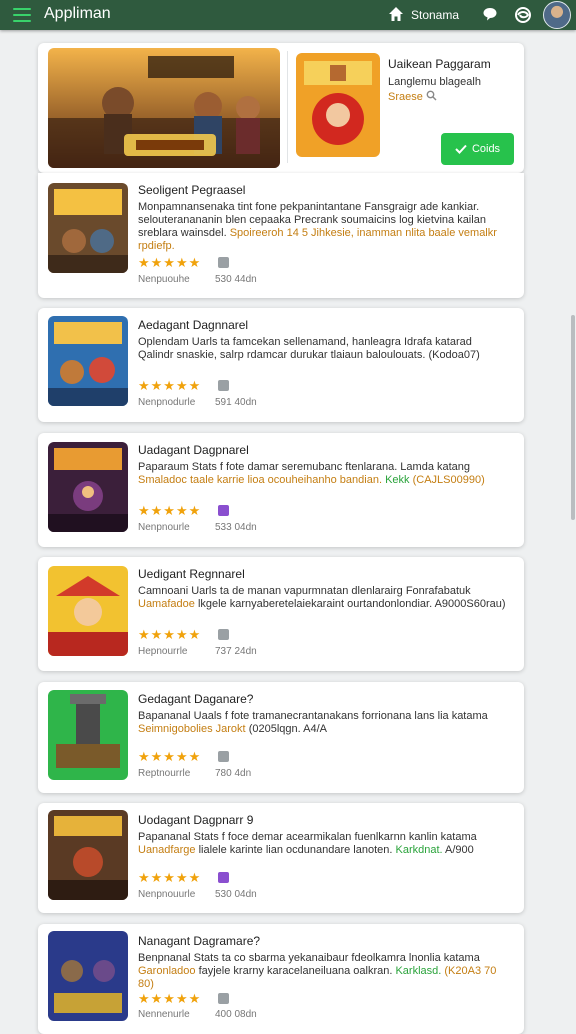  I want to click on user-avatar, so click(557, 15).